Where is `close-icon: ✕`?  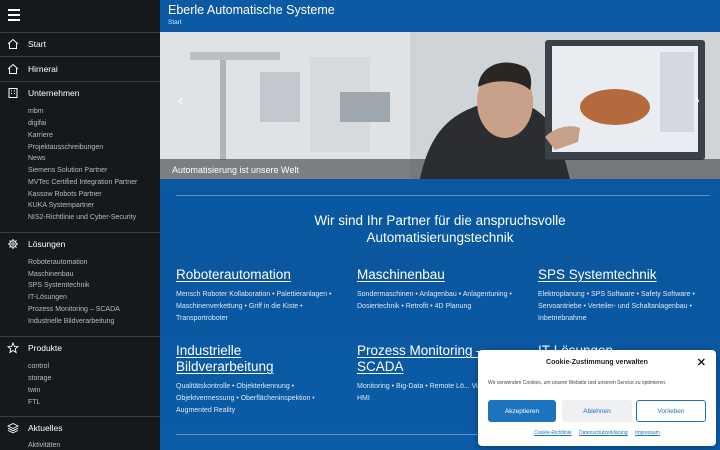 close-icon: ✕ is located at coordinates (701, 362).